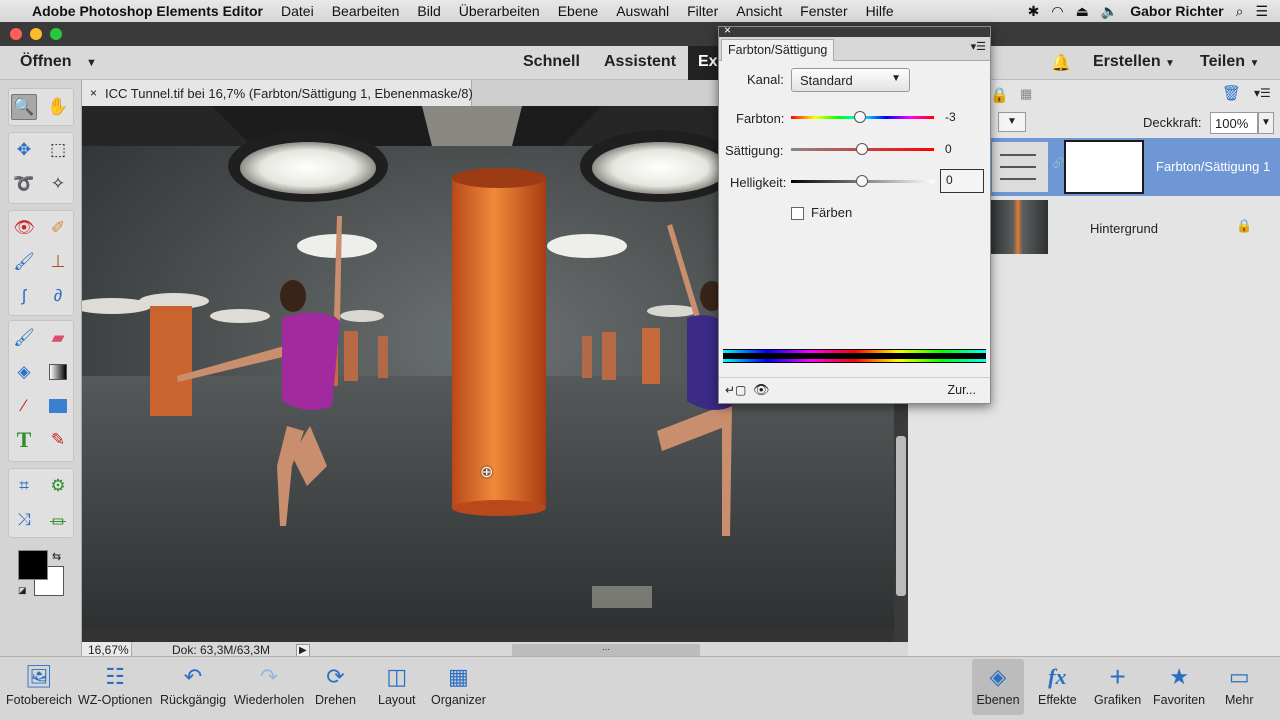  What do you see at coordinates (1135, 227) in the screenshot?
I see `layer-row-background: Hintergrund 🔒` at bounding box center [1135, 227].